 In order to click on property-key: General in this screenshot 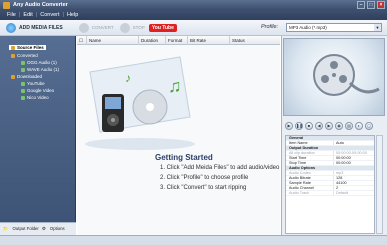, I will do `click(296, 138)`.